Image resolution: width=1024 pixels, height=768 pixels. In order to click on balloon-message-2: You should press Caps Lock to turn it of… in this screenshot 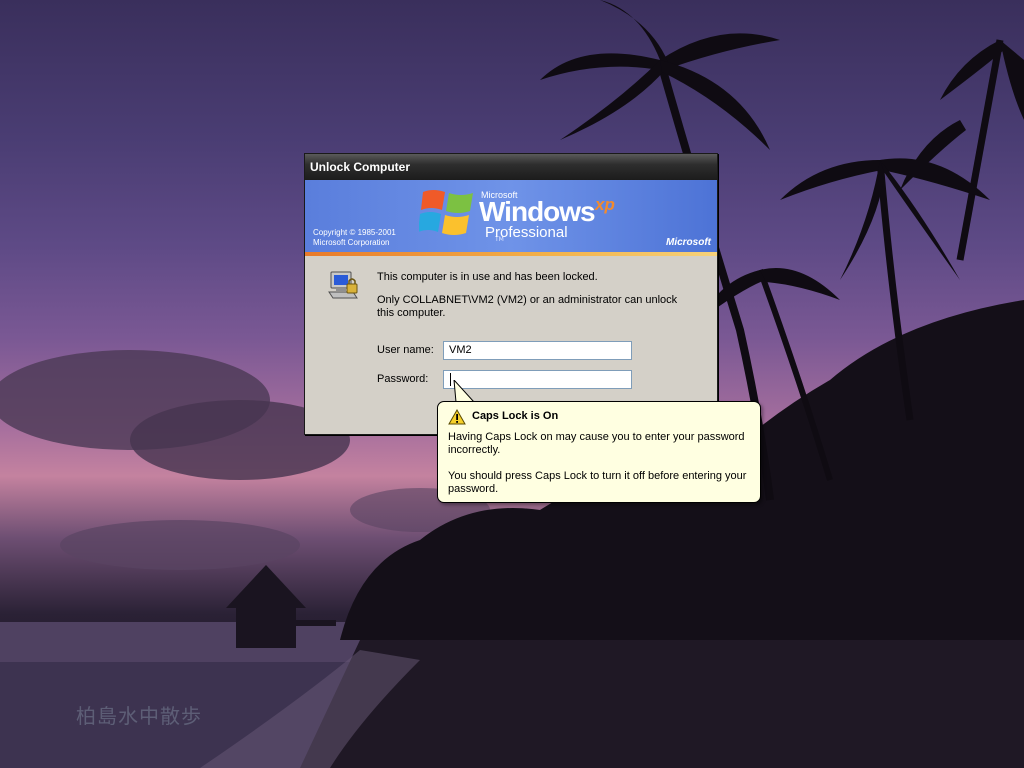, I will do `click(597, 482)`.